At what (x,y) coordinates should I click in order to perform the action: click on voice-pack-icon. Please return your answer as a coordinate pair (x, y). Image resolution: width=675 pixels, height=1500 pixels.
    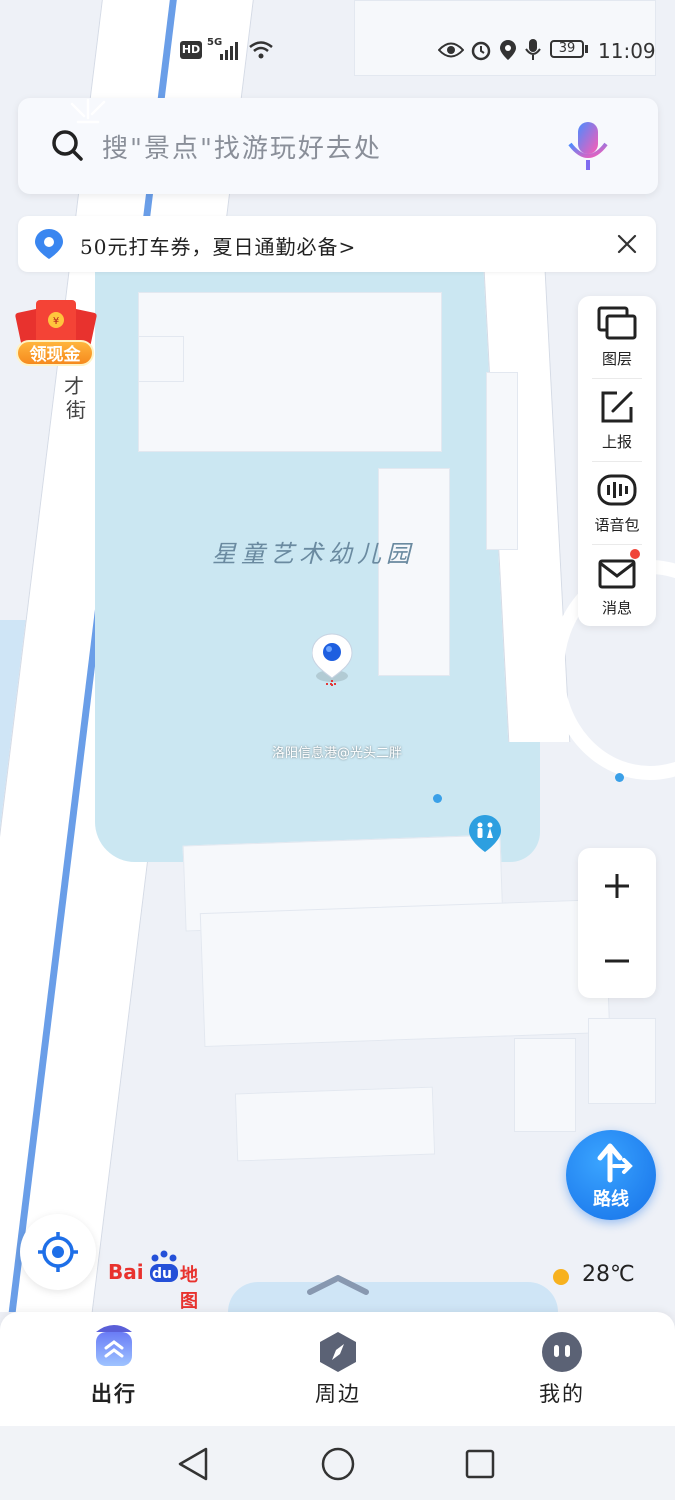
    Looking at the image, I should click on (617, 490).